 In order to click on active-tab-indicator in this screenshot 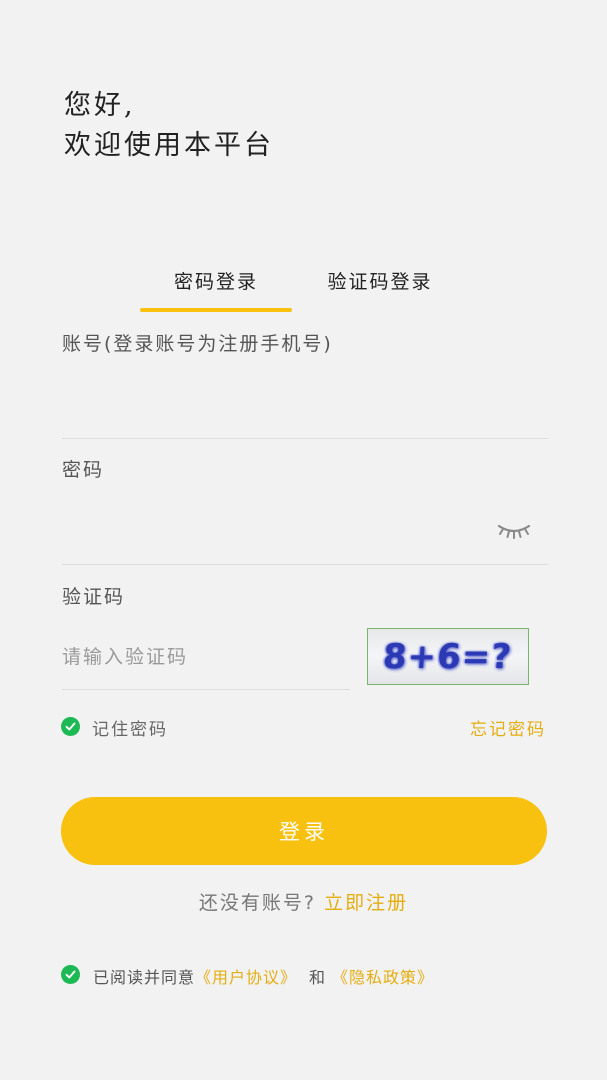, I will do `click(216, 310)`.